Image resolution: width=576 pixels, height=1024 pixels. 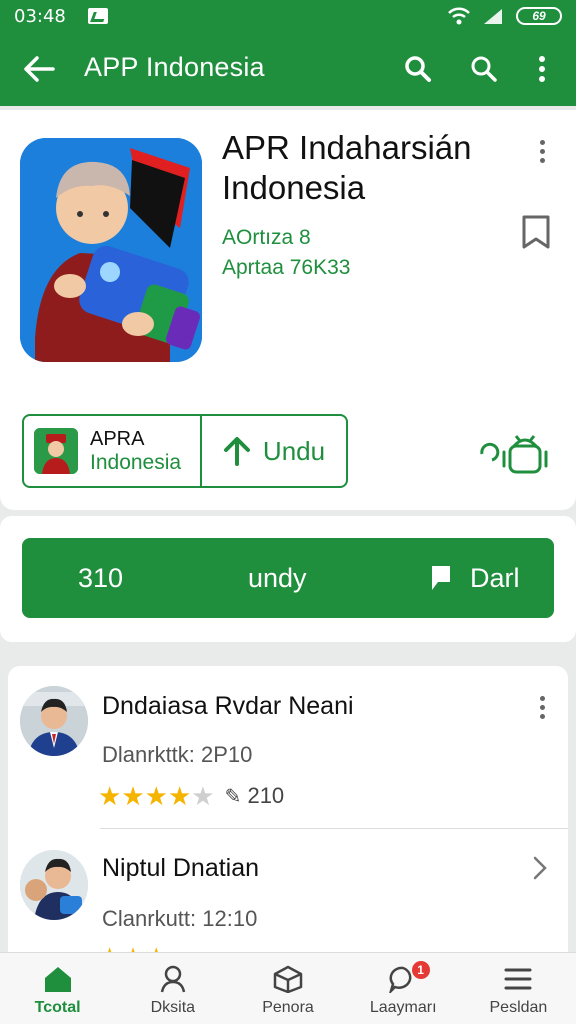 I want to click on app-meta-line-2: Aprtaa 76K33, so click(x=286, y=267).